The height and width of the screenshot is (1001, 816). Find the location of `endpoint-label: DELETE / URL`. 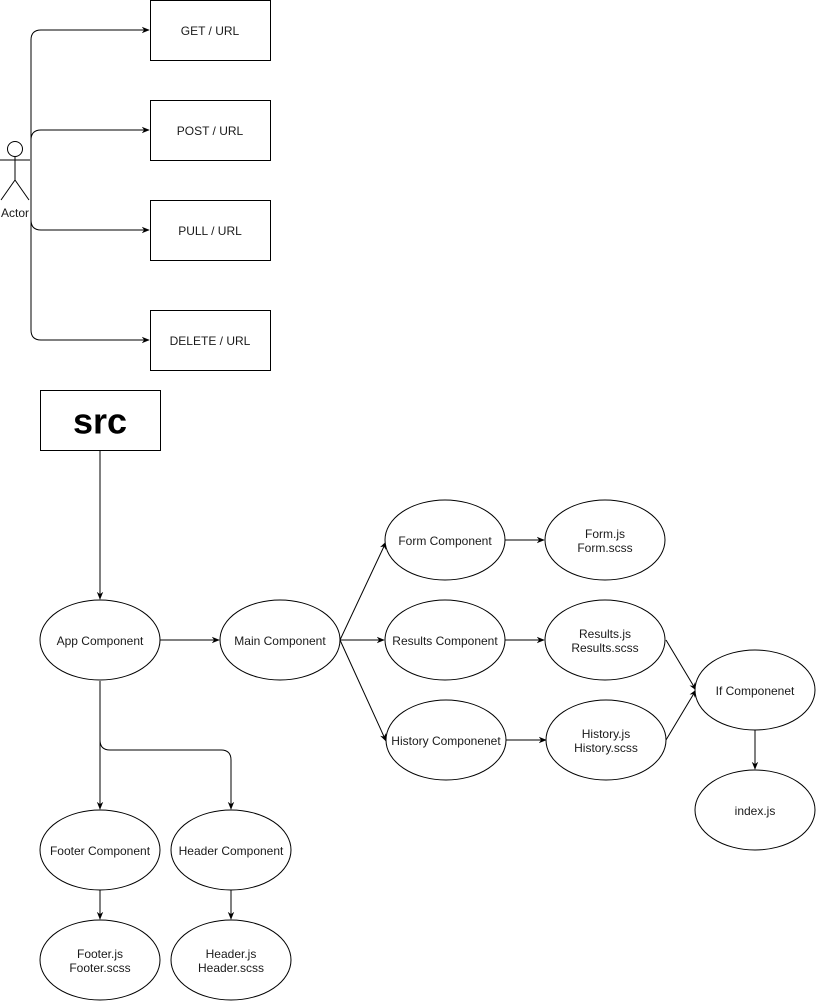

endpoint-label: DELETE / URL is located at coordinates (210, 341).